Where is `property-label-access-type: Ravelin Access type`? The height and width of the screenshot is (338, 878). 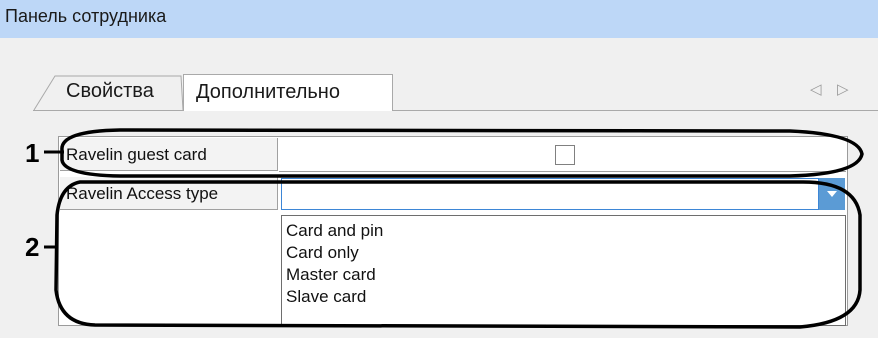 property-label-access-type: Ravelin Access type is located at coordinates (169, 193).